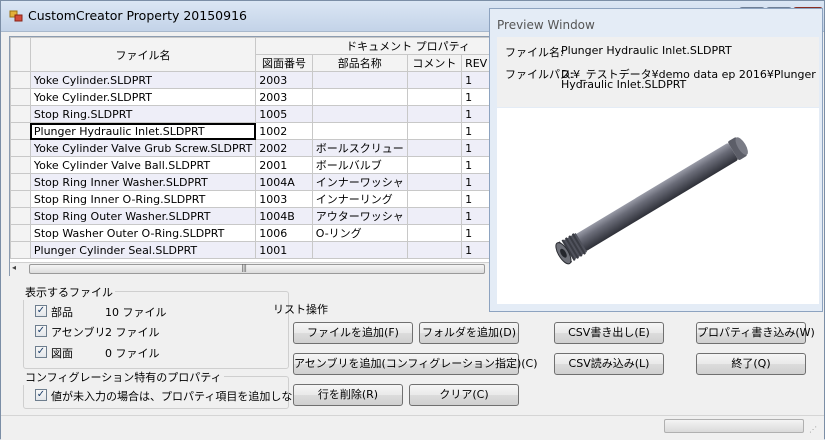 Image resolution: width=825 pixels, height=440 pixels. Describe the element at coordinates (284, 233) in the screenshot. I see `cell-drawing-no: 1006` at that location.